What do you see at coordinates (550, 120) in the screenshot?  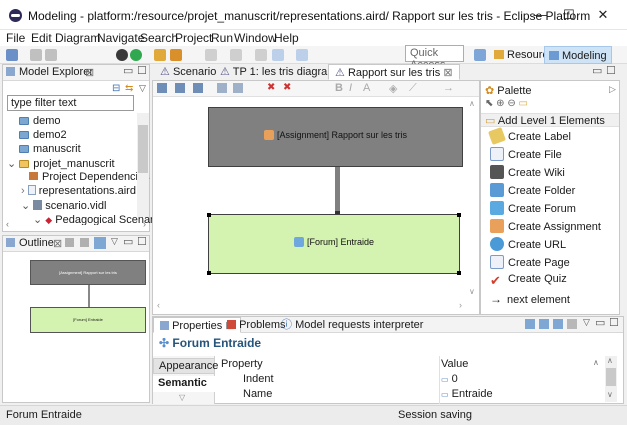 I see `palette-group-header: ▭ Add Level 1 Elements` at bounding box center [550, 120].